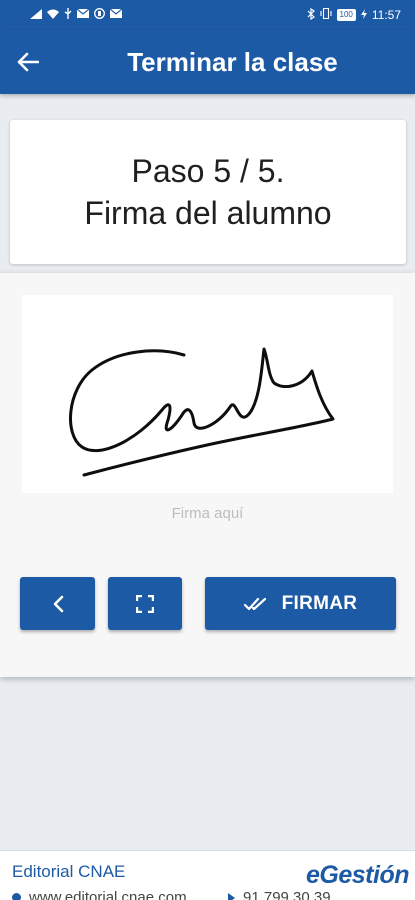  I want to click on status-right-icons: 100 11:57, so click(354, 15).